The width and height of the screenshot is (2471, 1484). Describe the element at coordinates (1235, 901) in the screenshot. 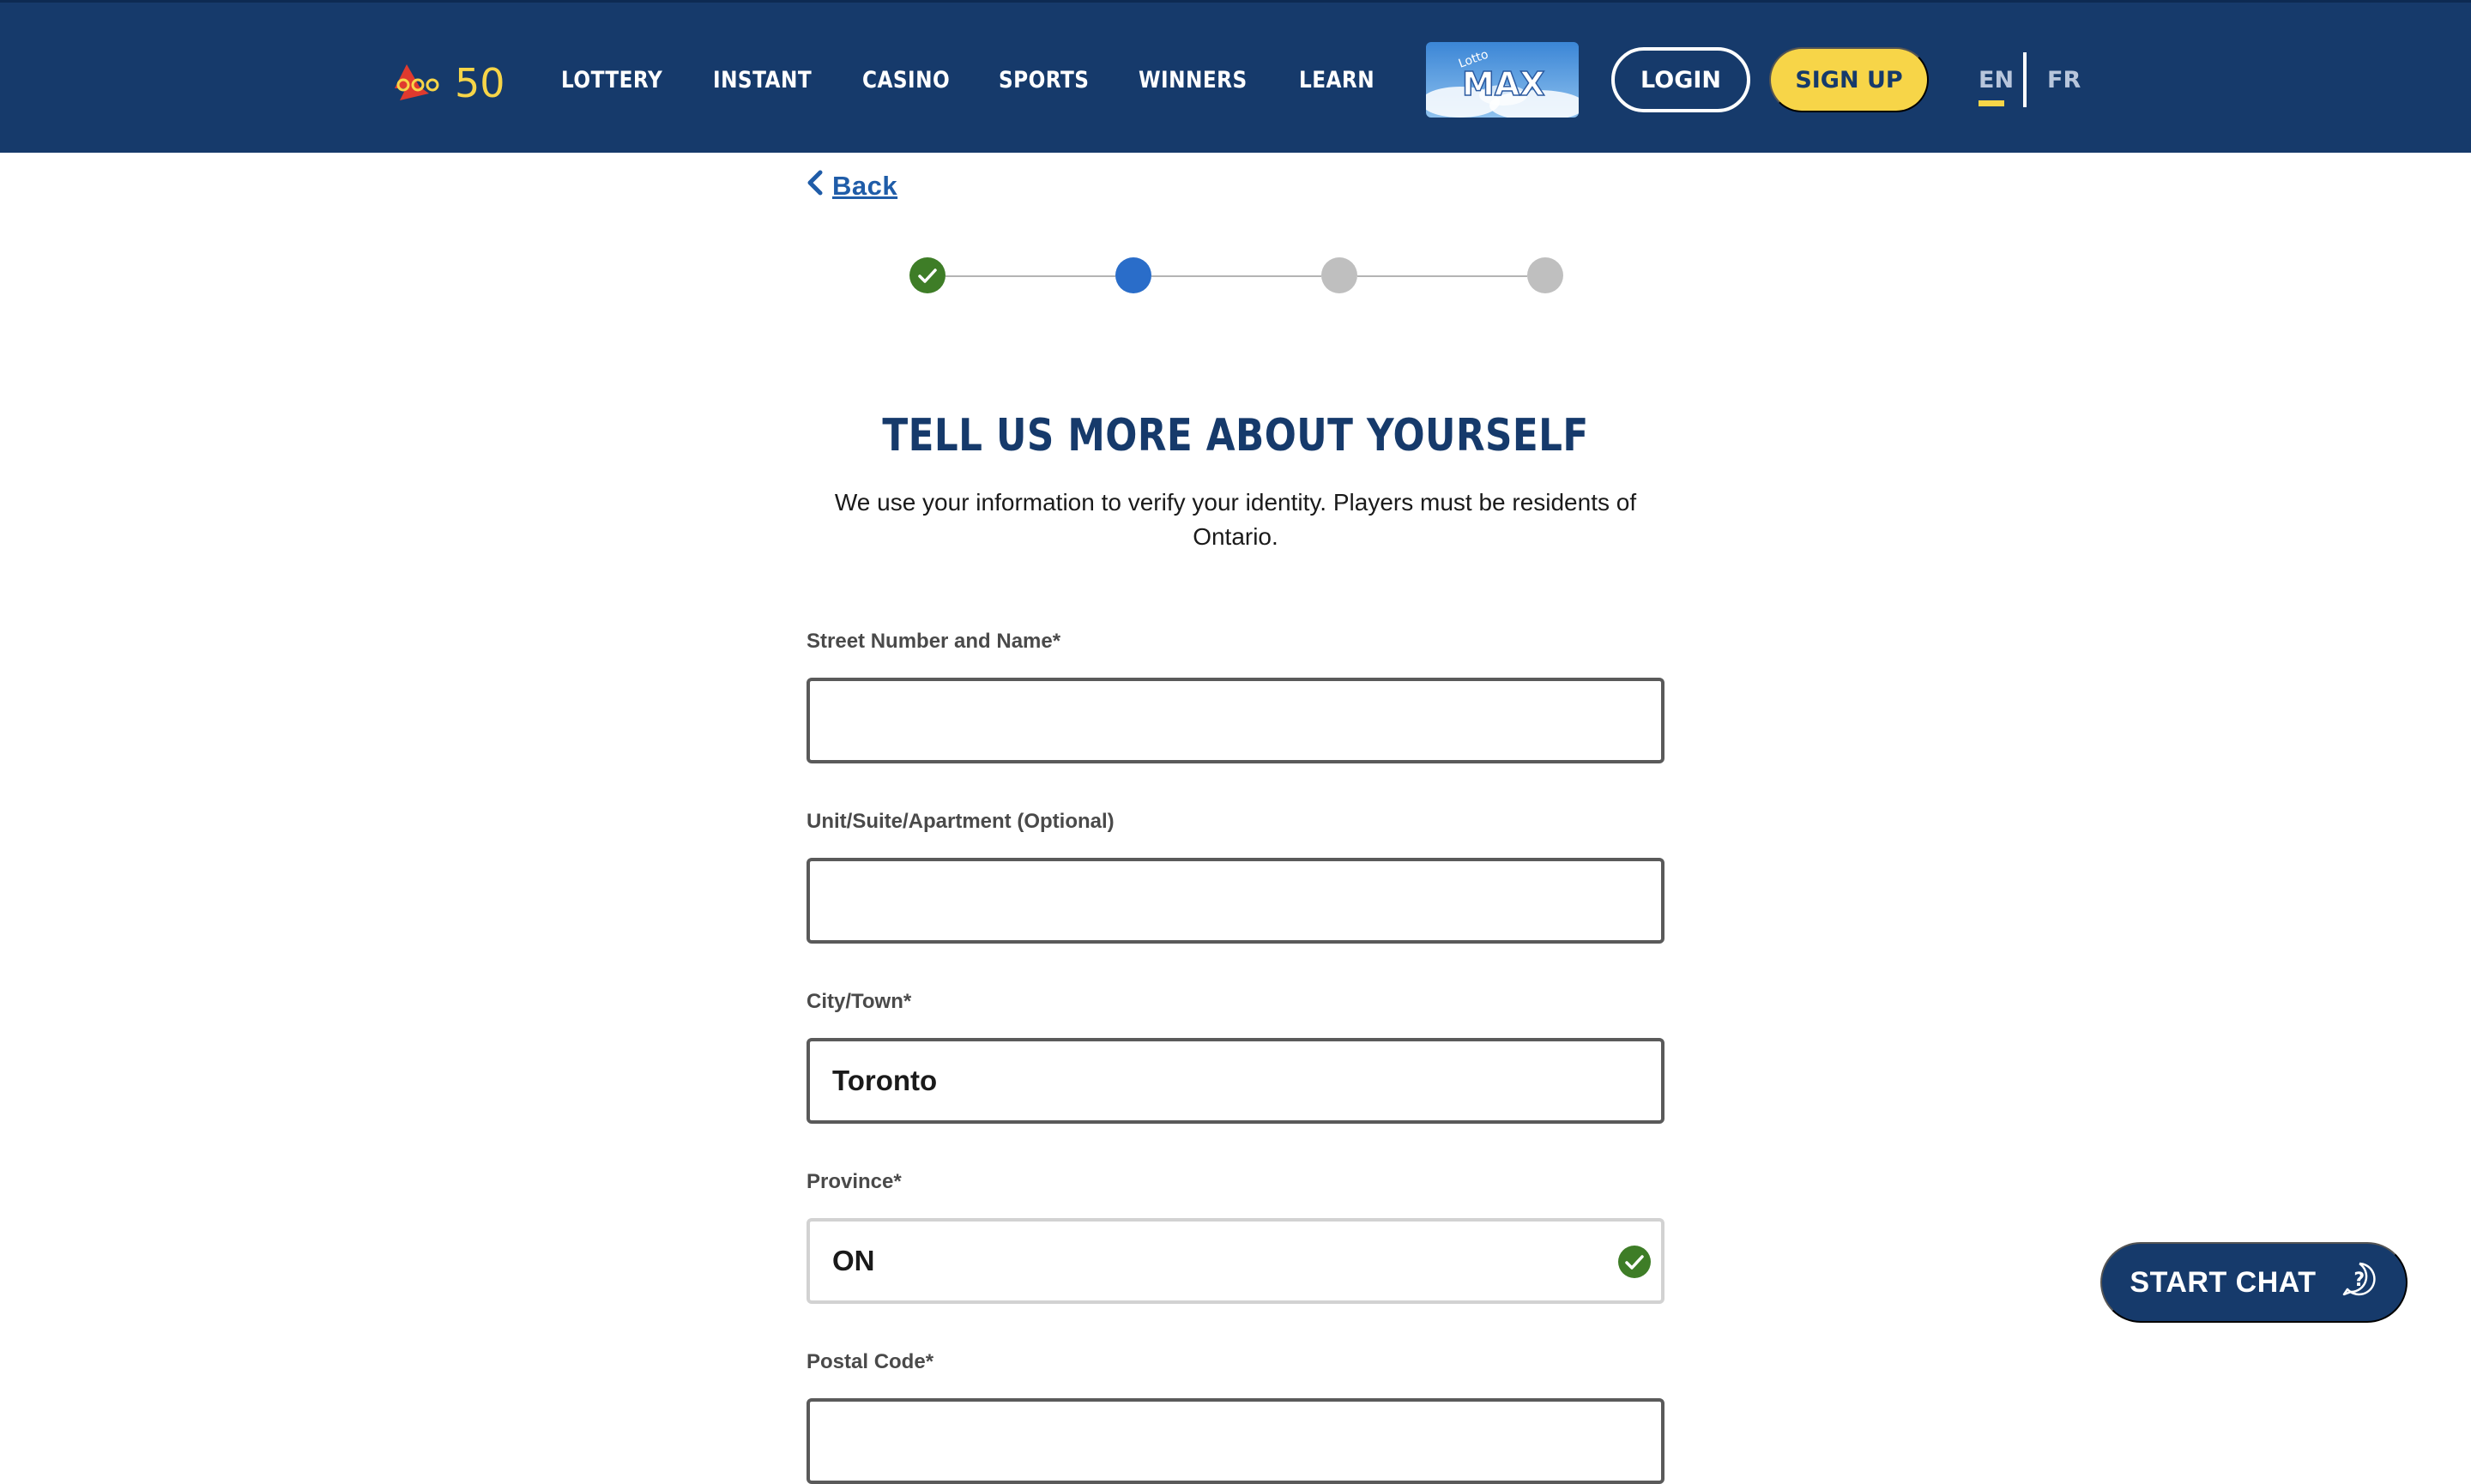

I see `unit-input` at that location.